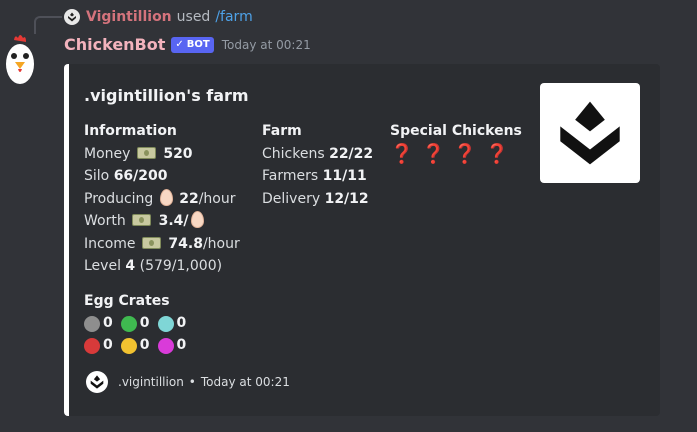 The height and width of the screenshot is (432, 697). I want to click on chicken-avatar-icon, so click(20, 59).